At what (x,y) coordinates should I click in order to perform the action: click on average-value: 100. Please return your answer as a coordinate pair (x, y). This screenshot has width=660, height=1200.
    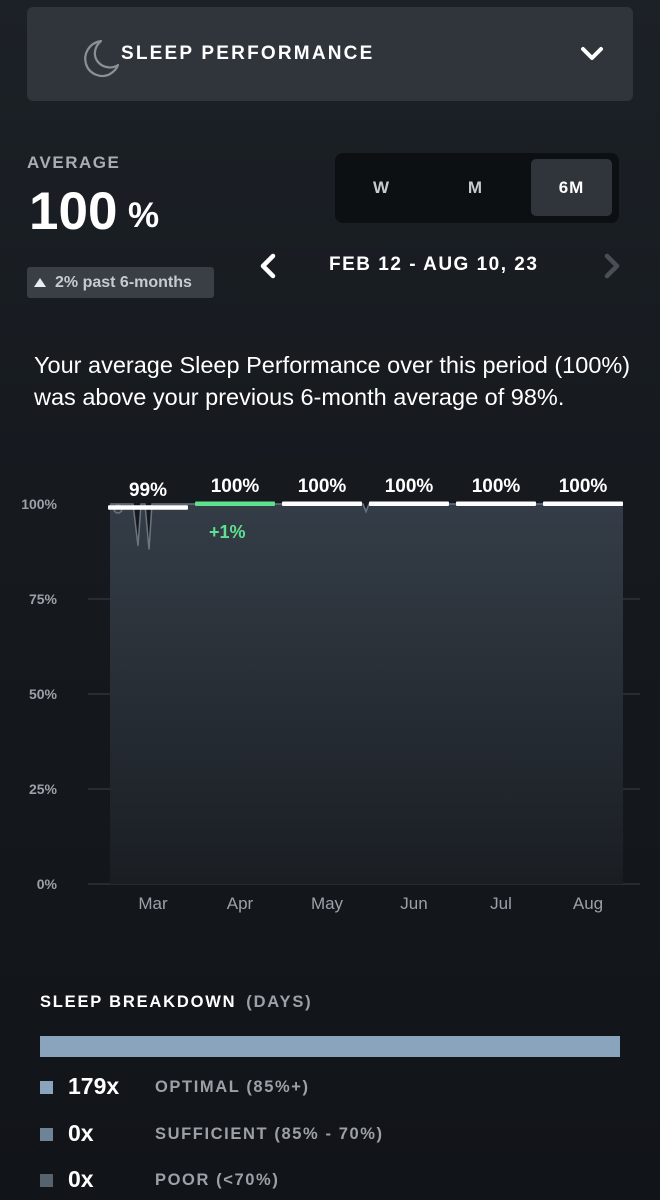
    Looking at the image, I should click on (73, 211).